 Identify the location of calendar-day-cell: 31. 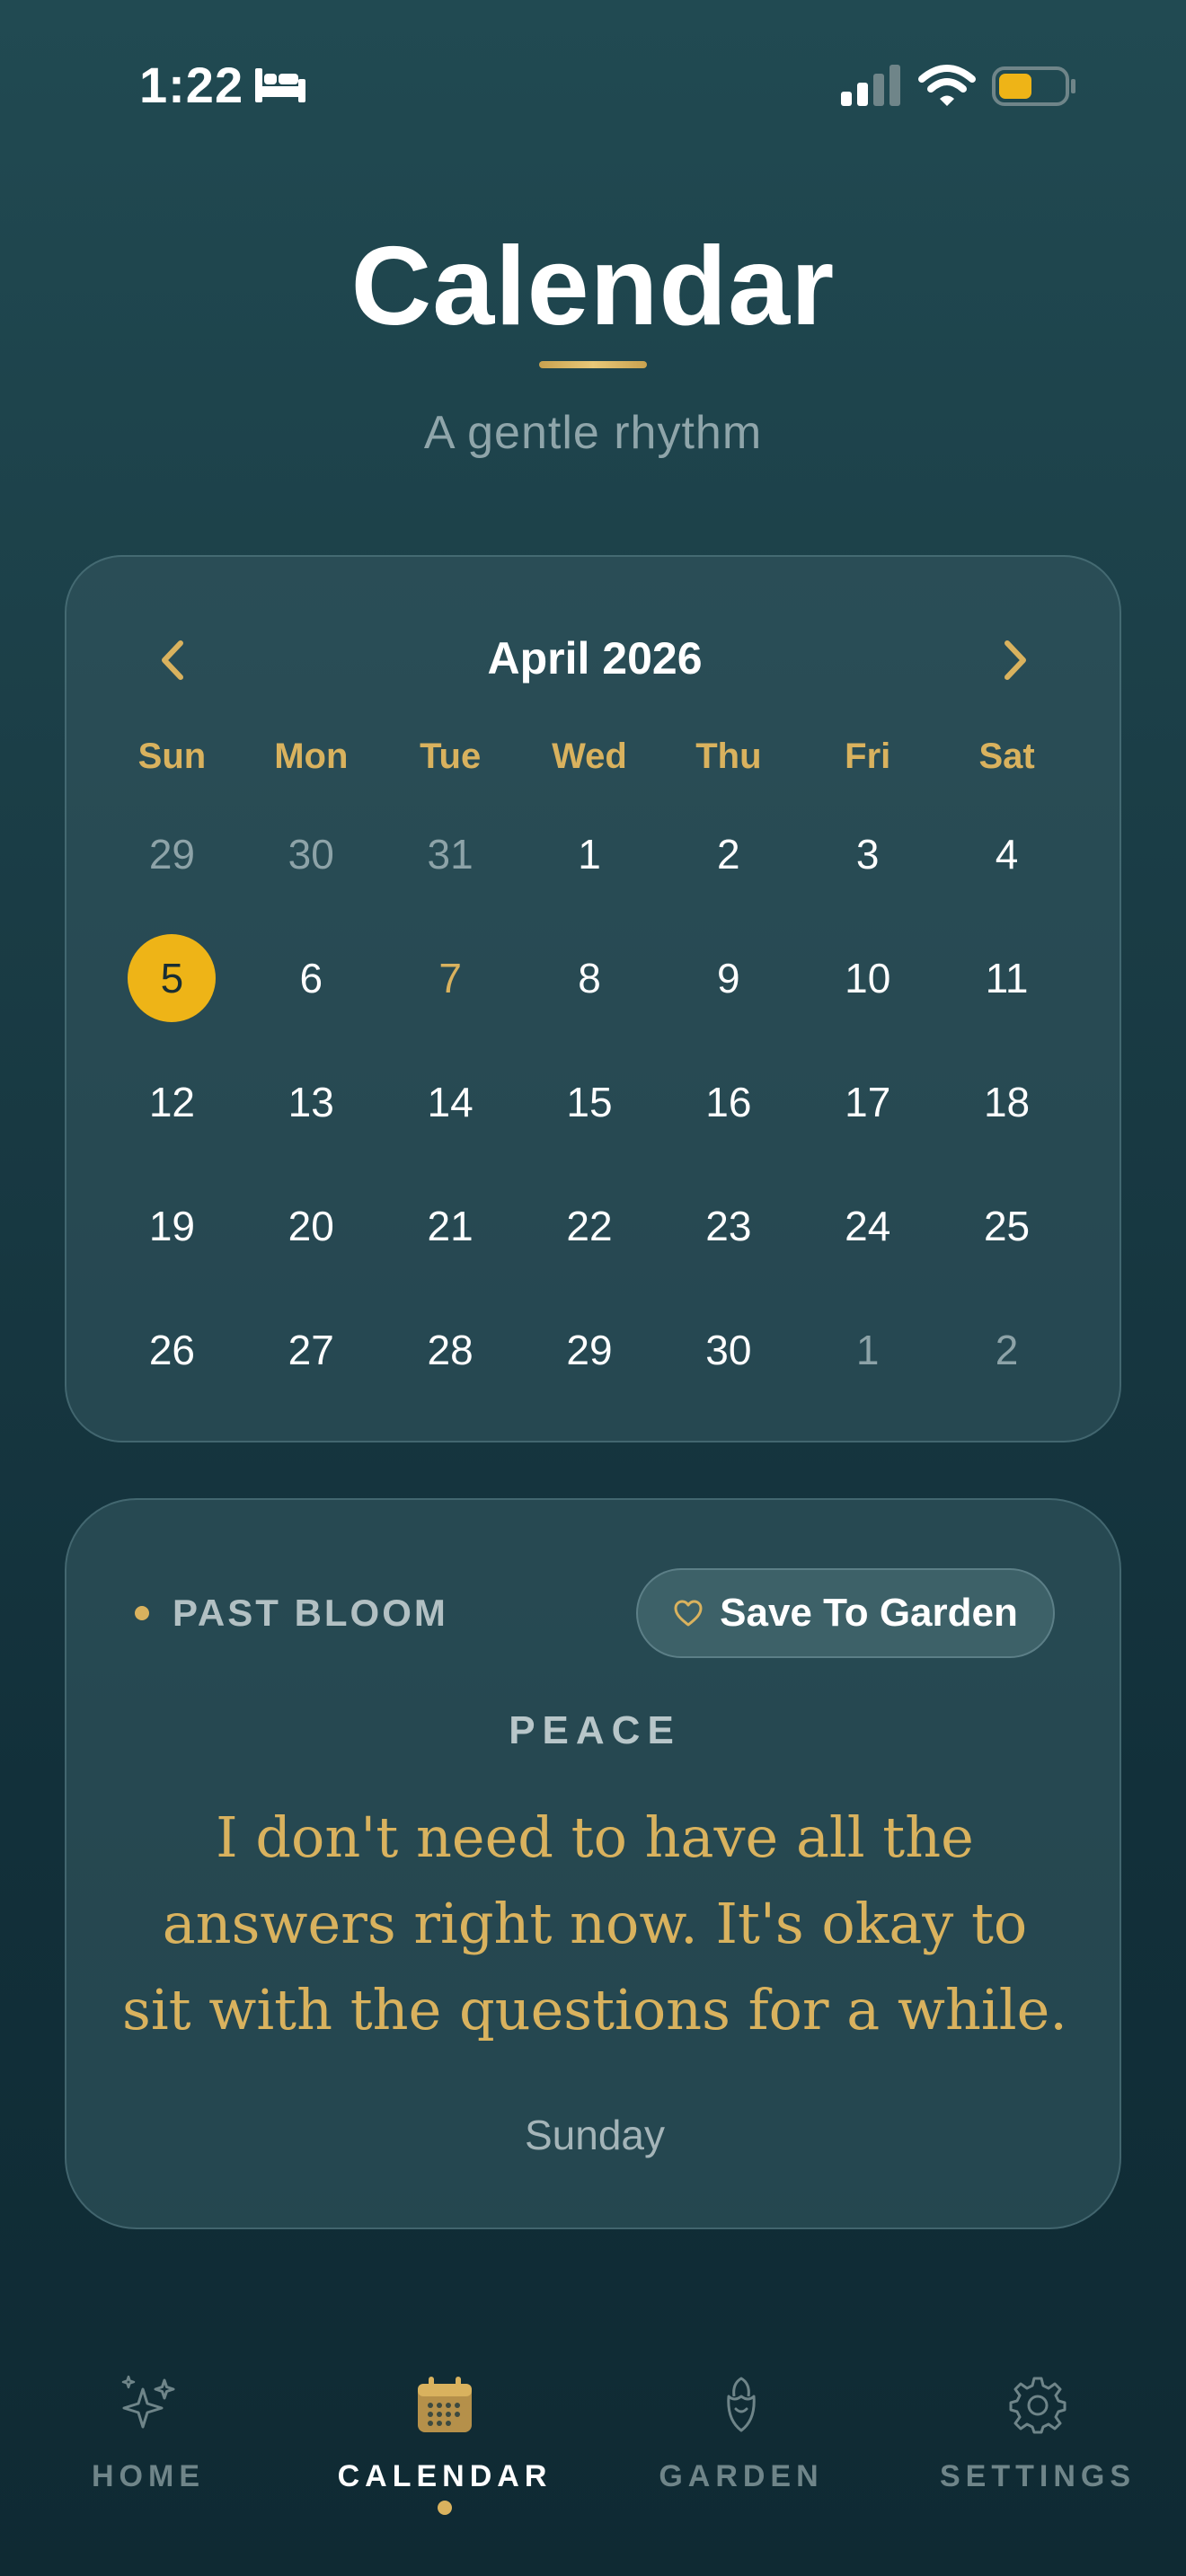
(450, 854).